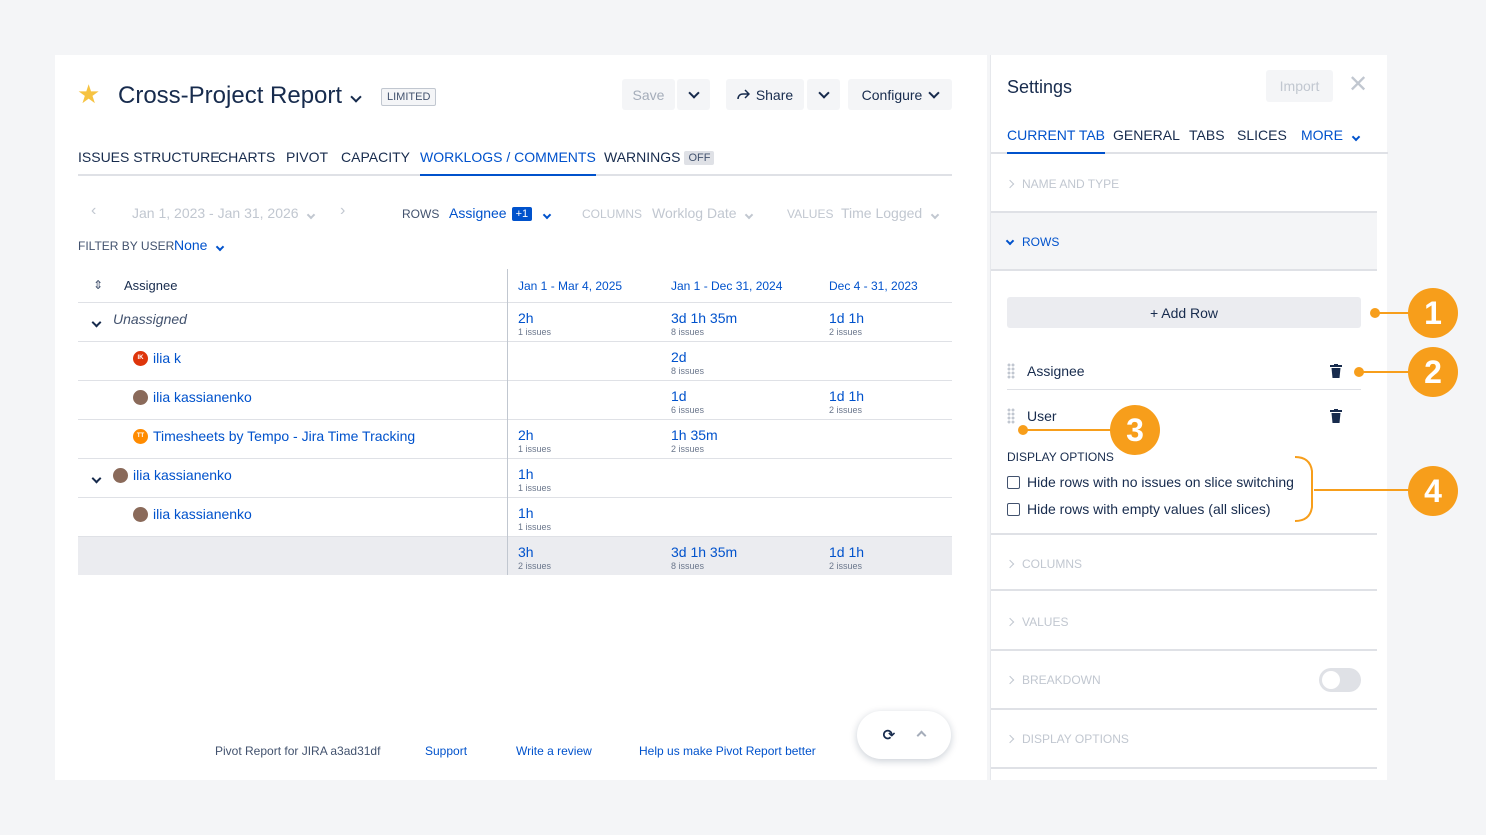  I want to click on star-icon: ★, so click(88, 94).